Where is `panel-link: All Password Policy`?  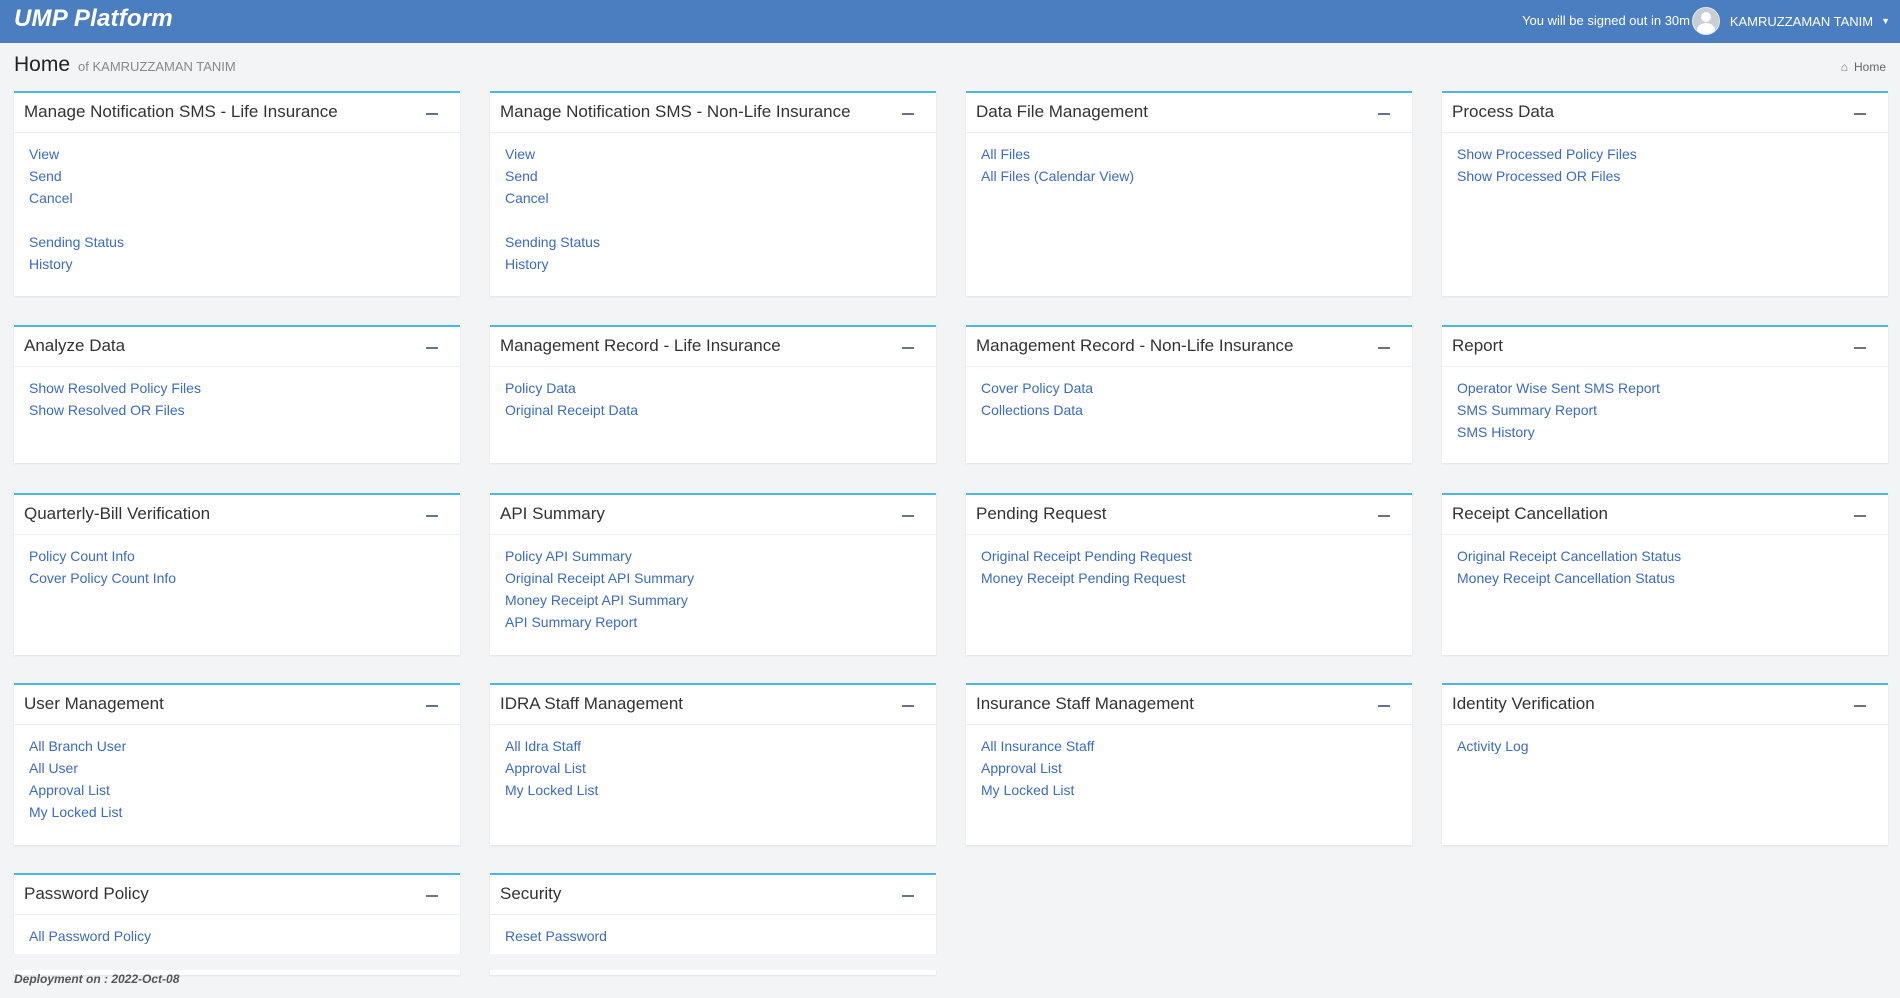
panel-link: All Password Policy is located at coordinates (237, 936).